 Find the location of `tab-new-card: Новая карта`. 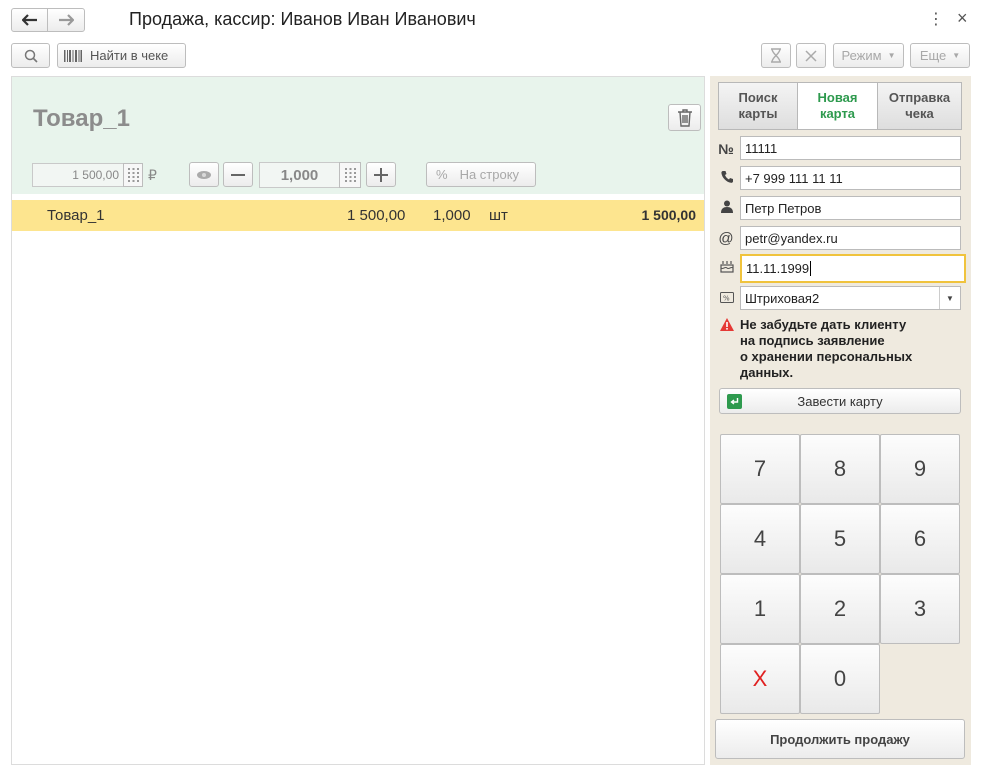

tab-new-card: Новая карта is located at coordinates (837, 106).